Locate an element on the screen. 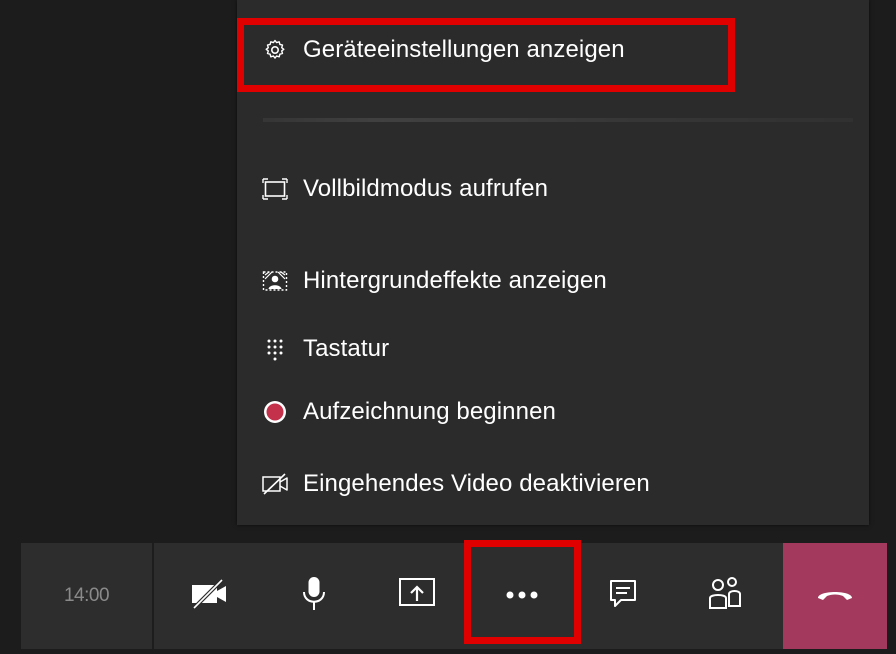 The image size is (896, 654). chat-button is located at coordinates (623, 596).